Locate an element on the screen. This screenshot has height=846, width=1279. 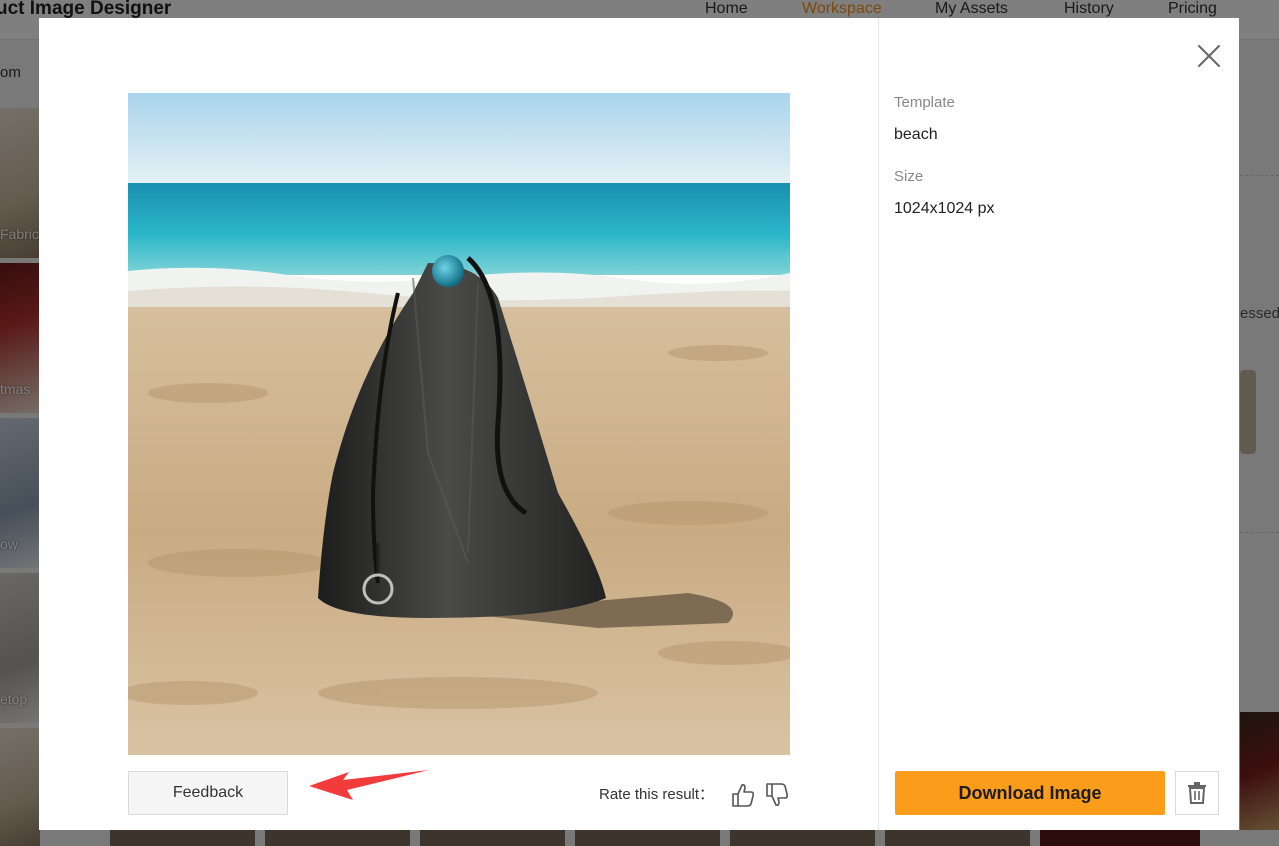
delete-button is located at coordinates (1197, 793).